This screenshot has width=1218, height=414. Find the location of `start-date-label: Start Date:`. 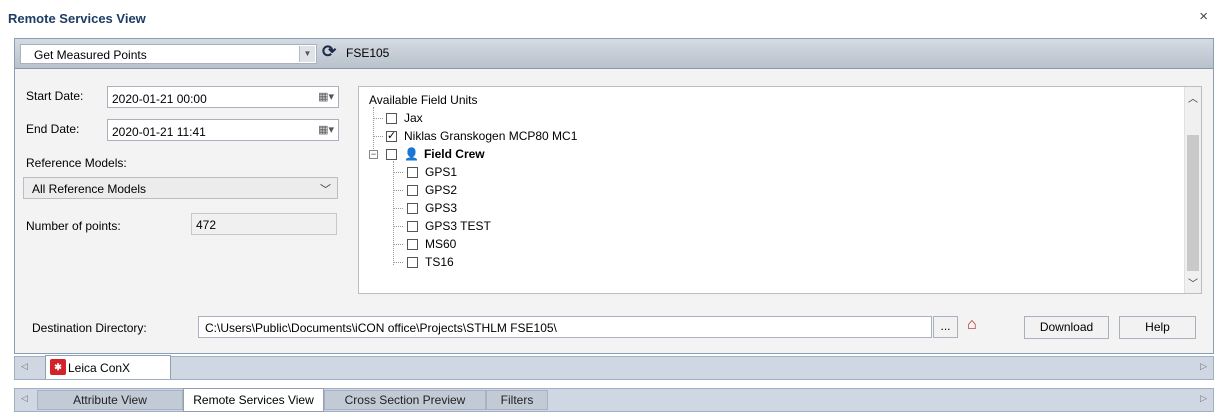

start-date-label: Start Date: is located at coordinates (55, 96).